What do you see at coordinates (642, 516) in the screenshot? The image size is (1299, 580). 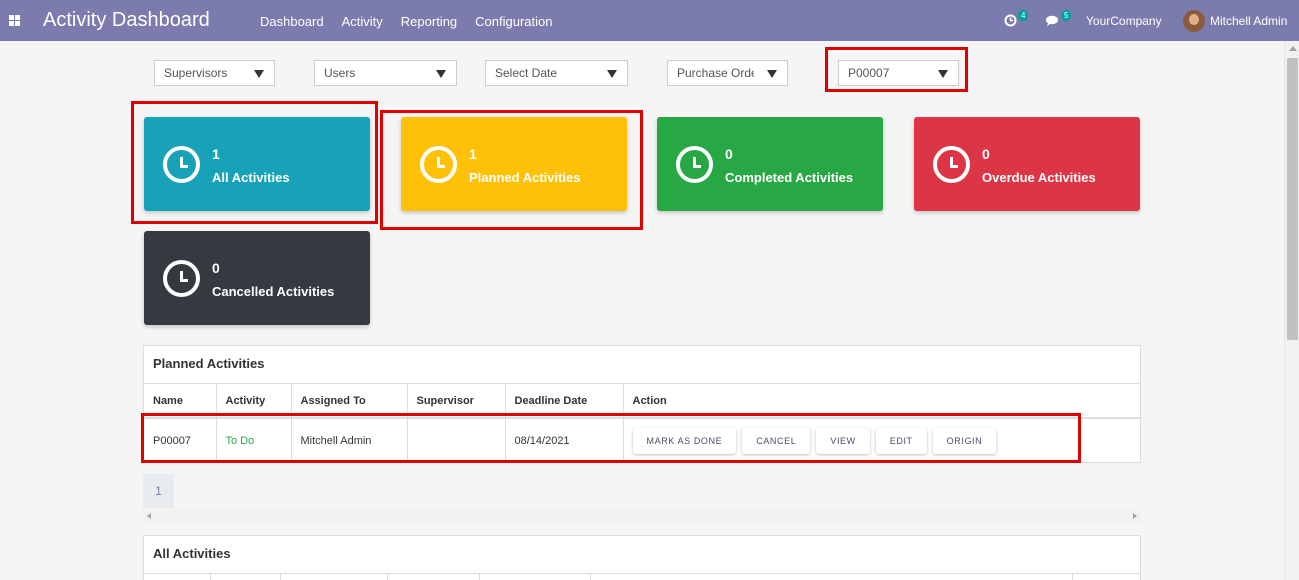 I see `horizontal-scrollbar` at bounding box center [642, 516].